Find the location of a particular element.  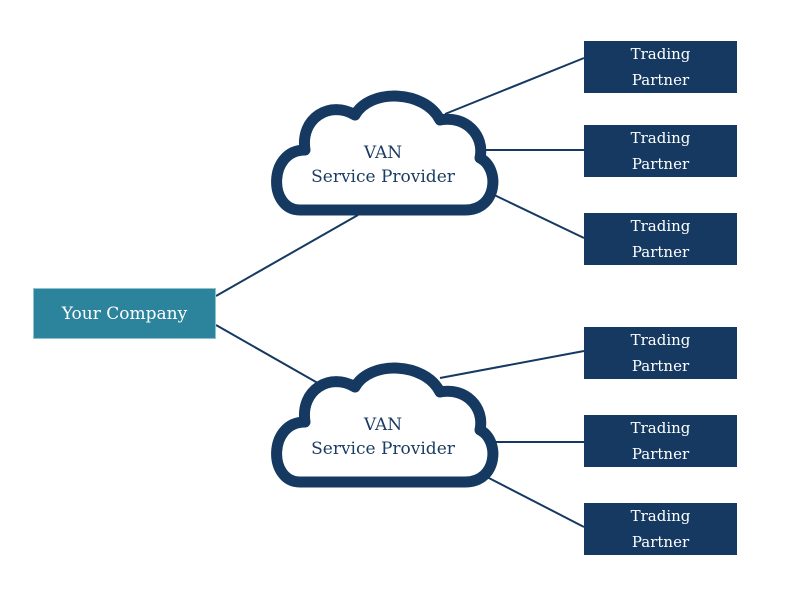

link-cloud1-partner3 is located at coordinates (536, 215).